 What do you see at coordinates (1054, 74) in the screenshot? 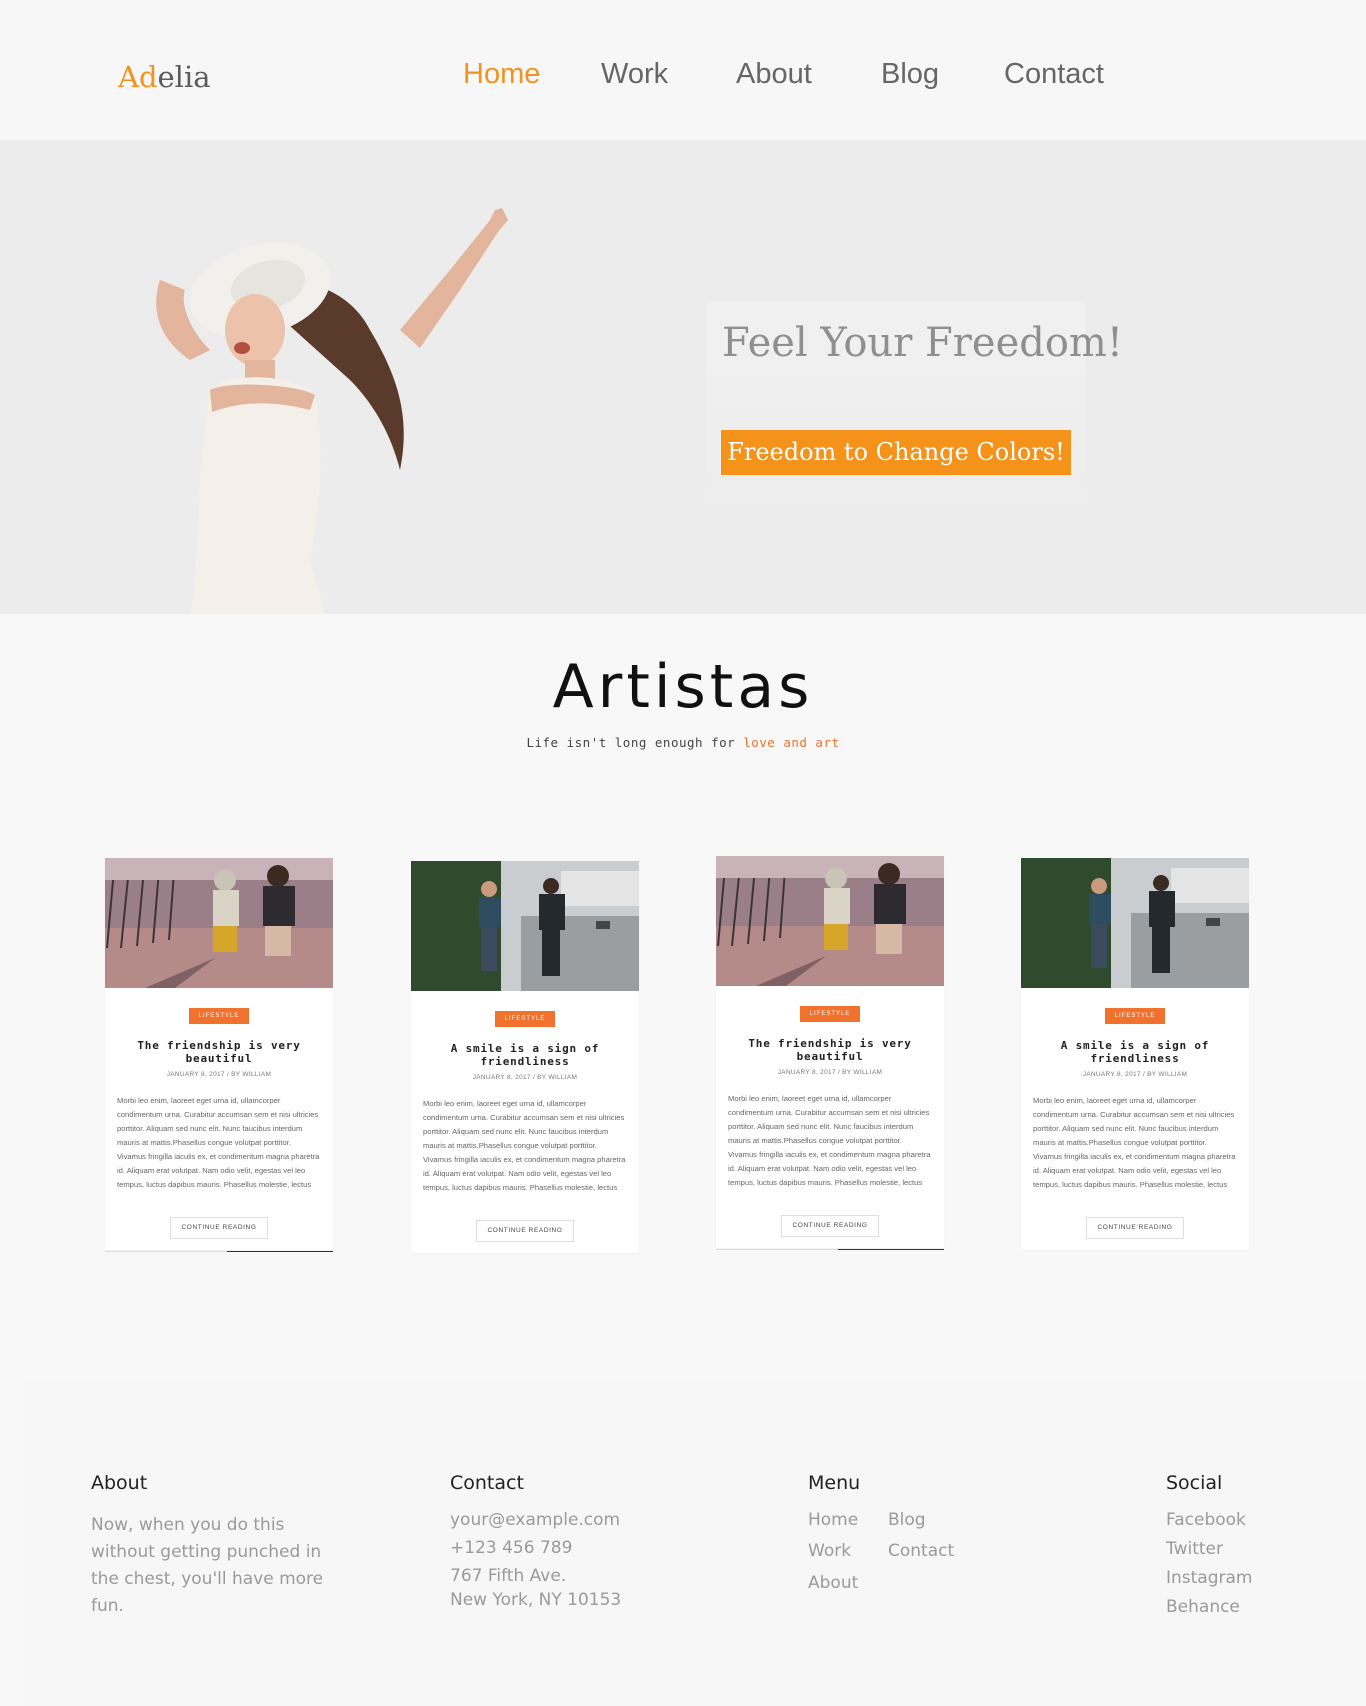
I see `nav-item-contact: Contact` at bounding box center [1054, 74].